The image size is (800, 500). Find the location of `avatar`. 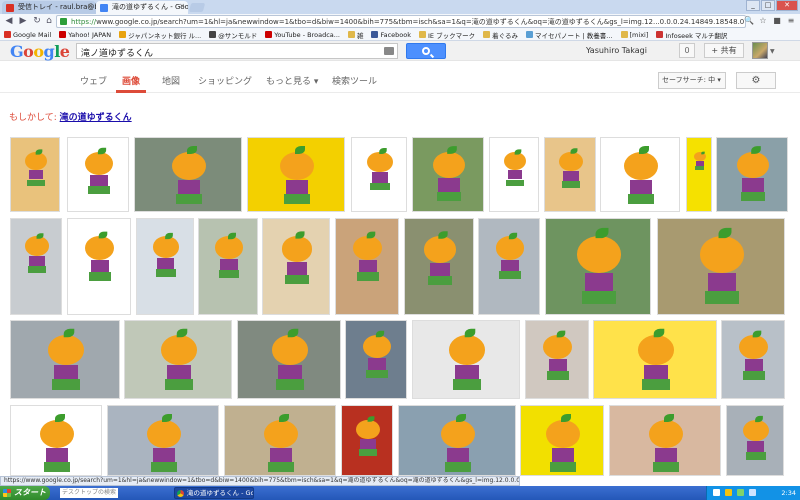

avatar is located at coordinates (760, 50).